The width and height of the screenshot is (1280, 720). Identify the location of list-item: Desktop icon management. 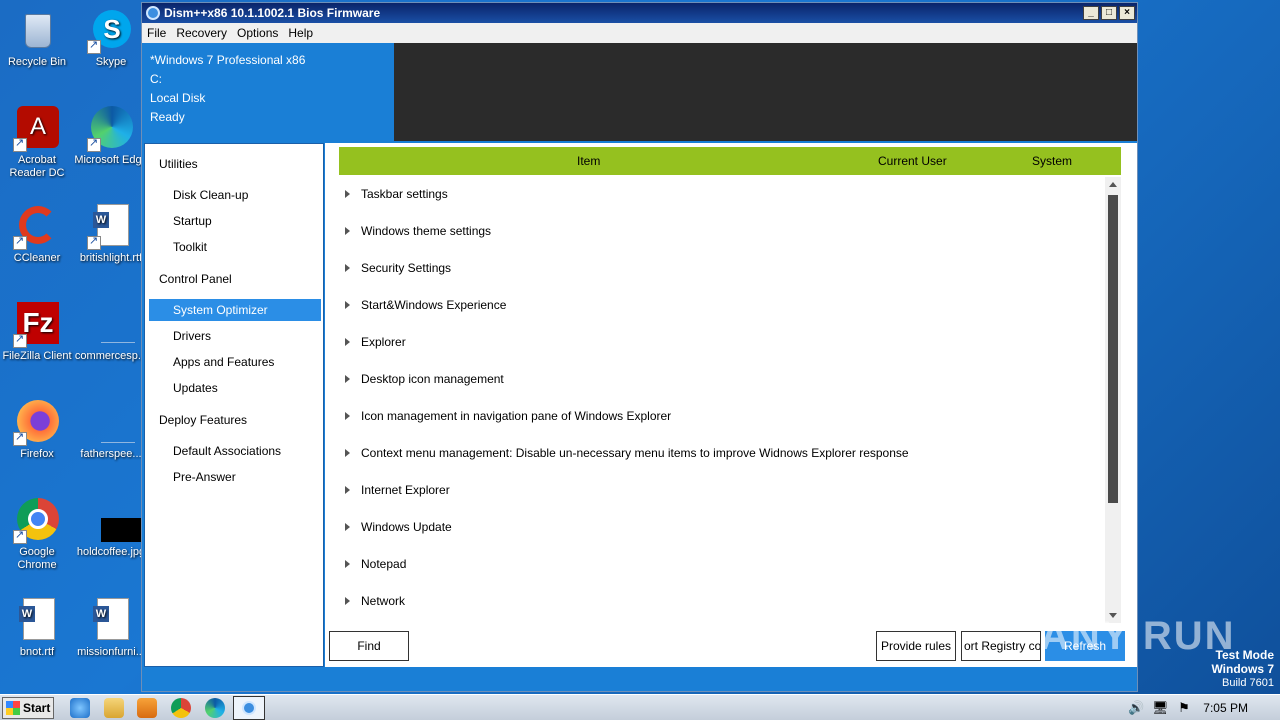
(722, 378).